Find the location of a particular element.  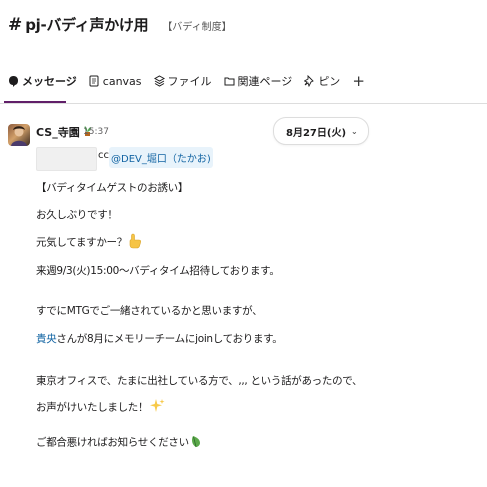

message-icon is located at coordinates (13, 81).